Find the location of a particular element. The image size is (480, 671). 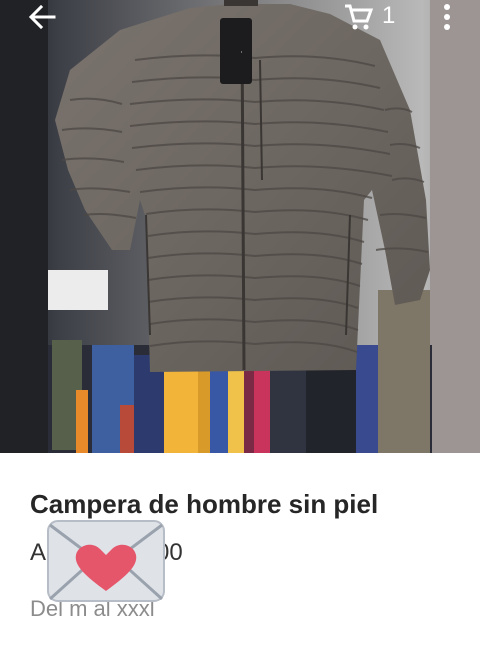

app-toolbar: 1 is located at coordinates (240, 18).